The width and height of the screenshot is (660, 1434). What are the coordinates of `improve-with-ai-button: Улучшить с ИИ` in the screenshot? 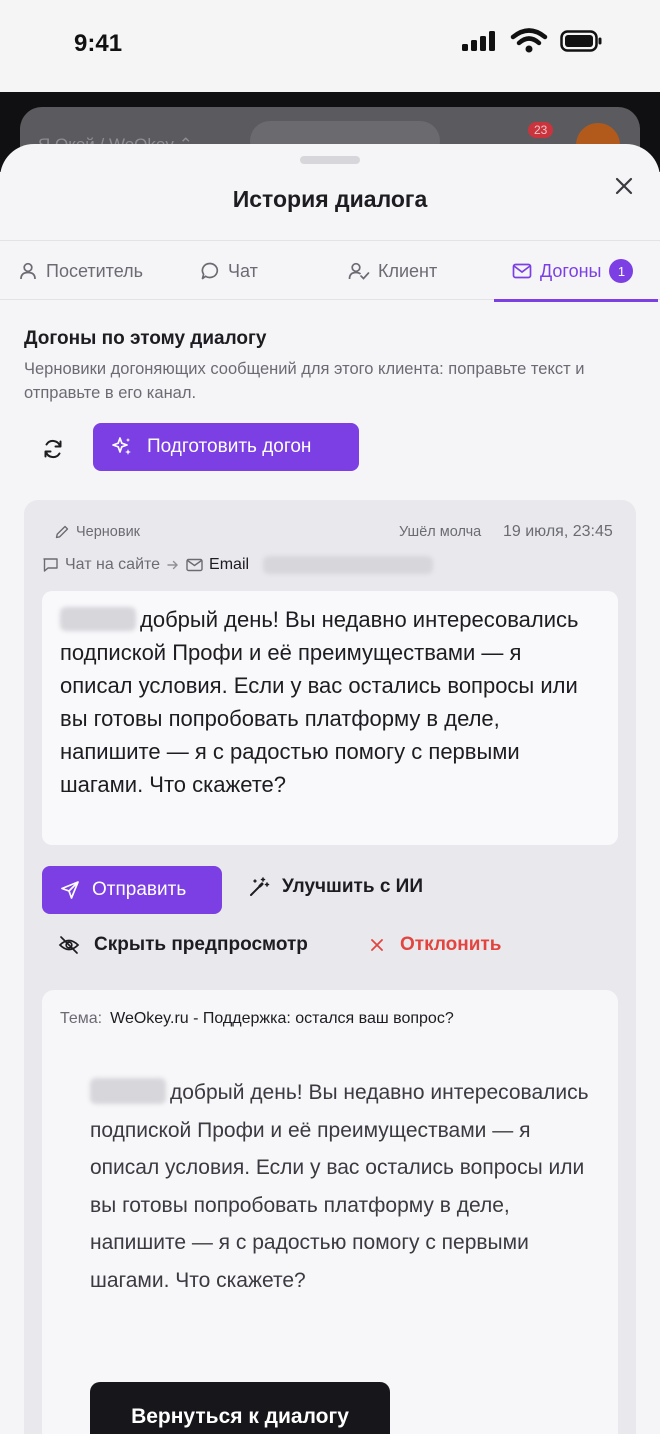 It's located at (335, 887).